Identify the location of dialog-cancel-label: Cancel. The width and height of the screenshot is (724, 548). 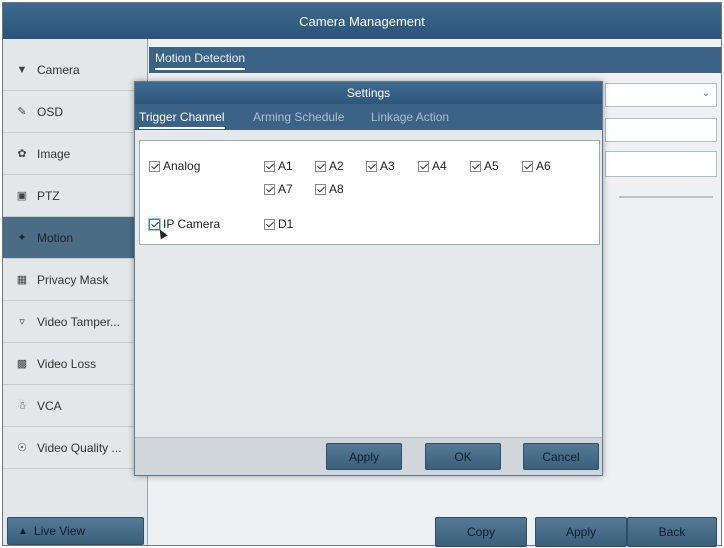
(561, 456).